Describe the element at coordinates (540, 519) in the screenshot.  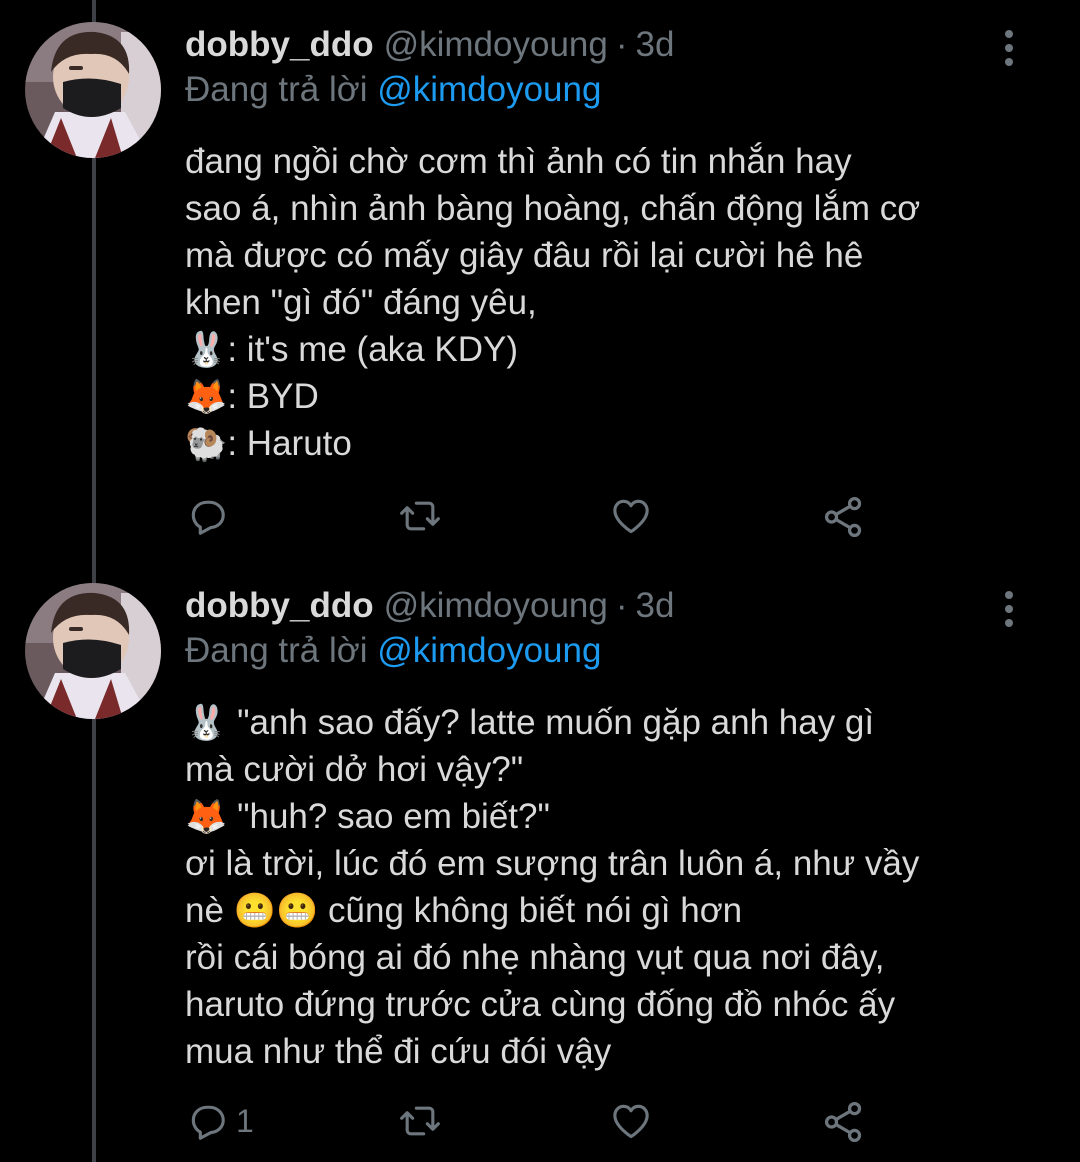
I see `tweet-actions` at that location.